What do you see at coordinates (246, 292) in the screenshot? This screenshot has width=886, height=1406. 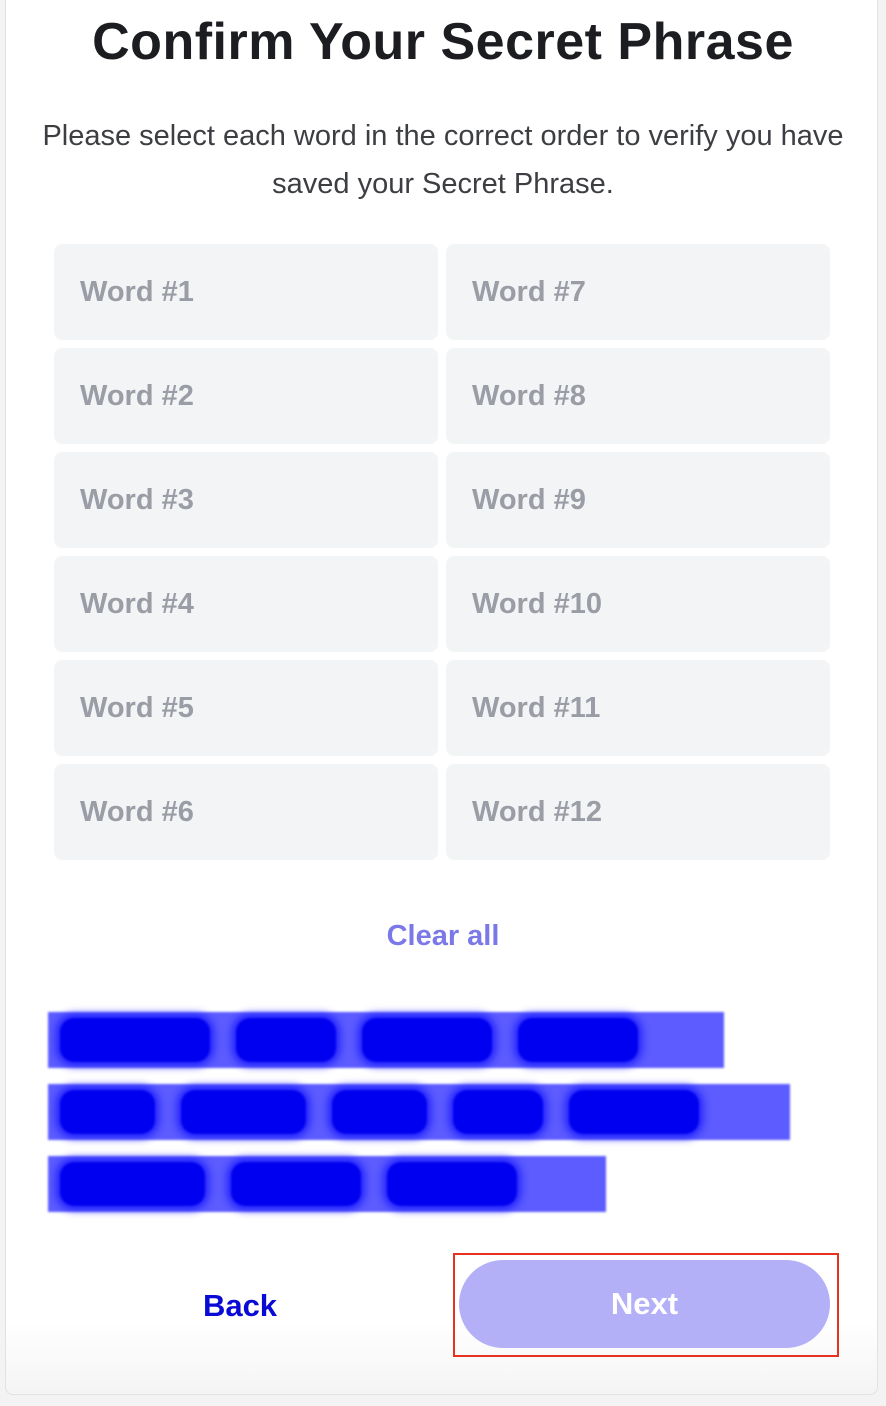 I see `word-slot-1: Word #1` at bounding box center [246, 292].